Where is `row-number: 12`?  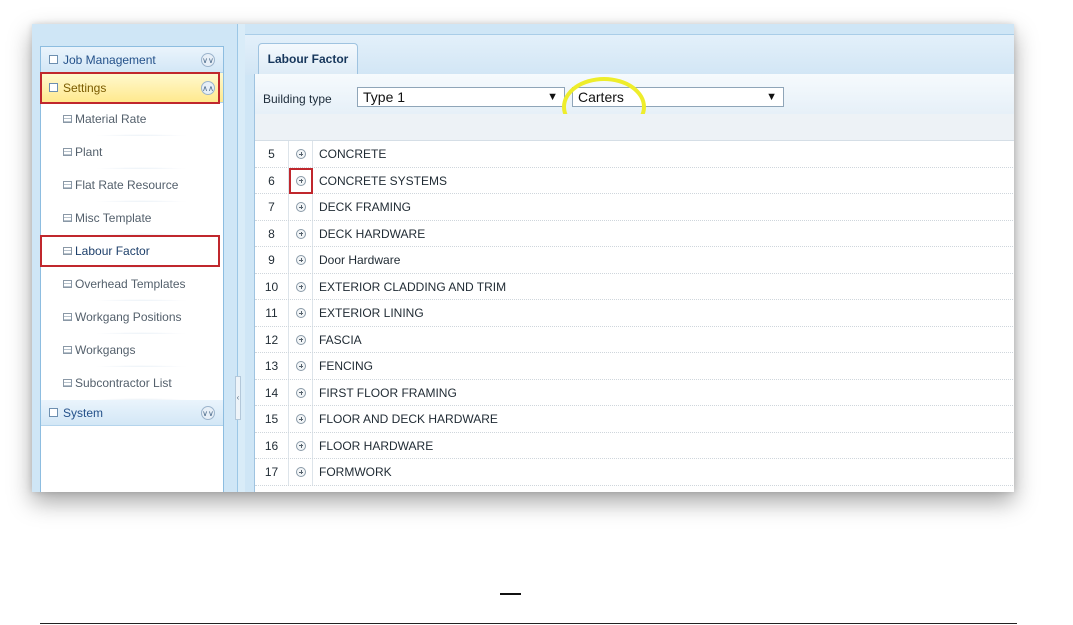
row-number: 12 is located at coordinates (272, 339).